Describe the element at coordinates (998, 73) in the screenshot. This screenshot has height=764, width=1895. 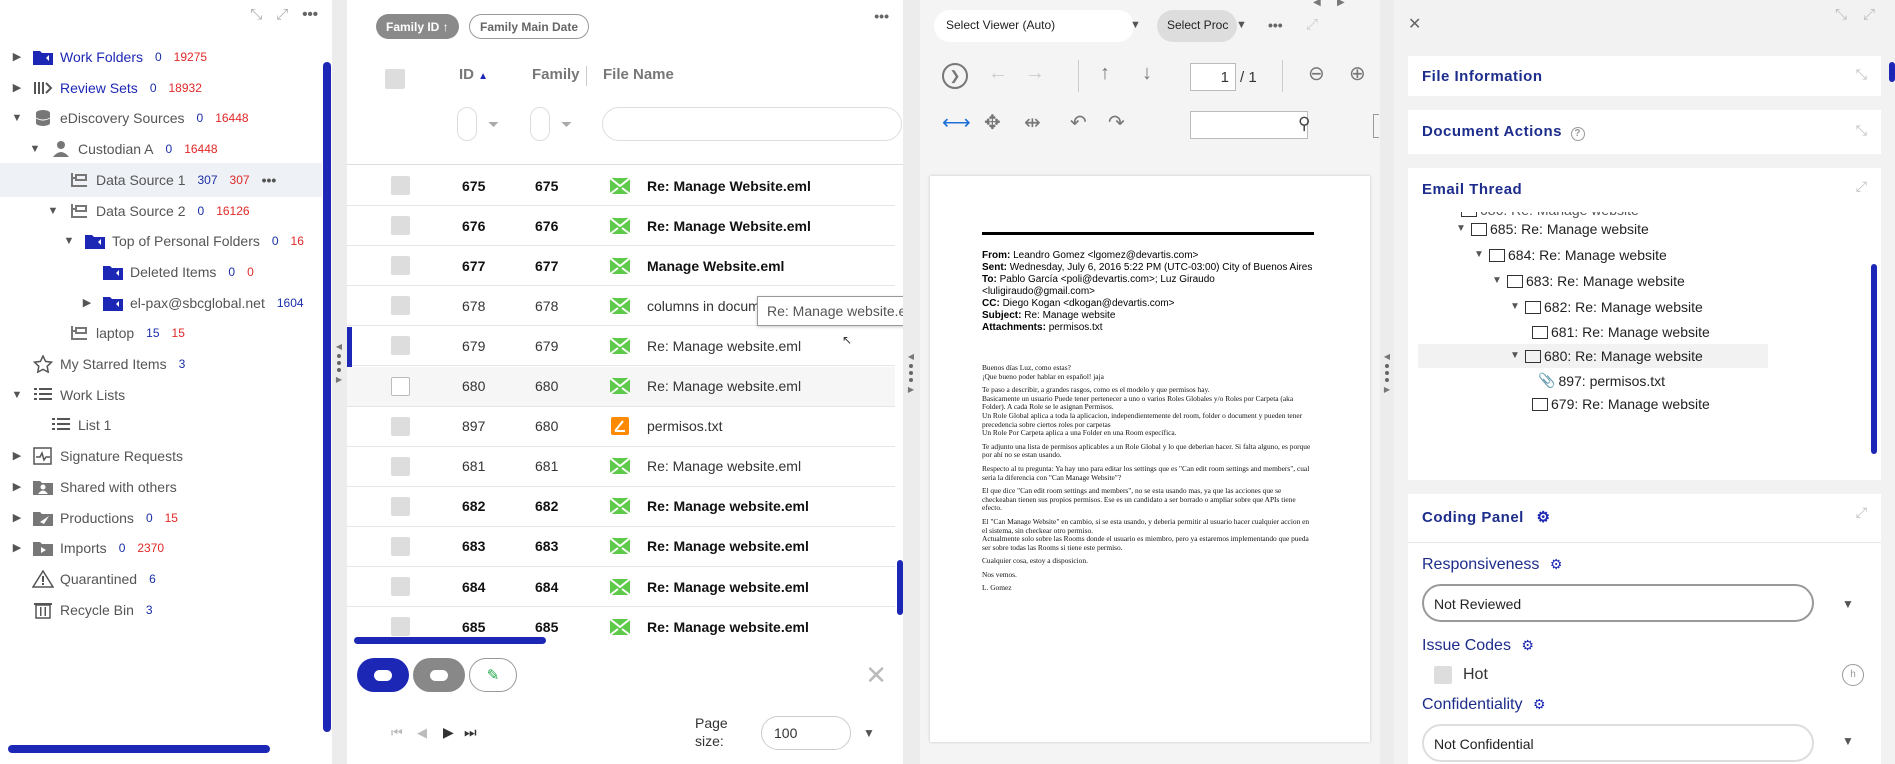
I see `back-arrow-icon: ←` at that location.